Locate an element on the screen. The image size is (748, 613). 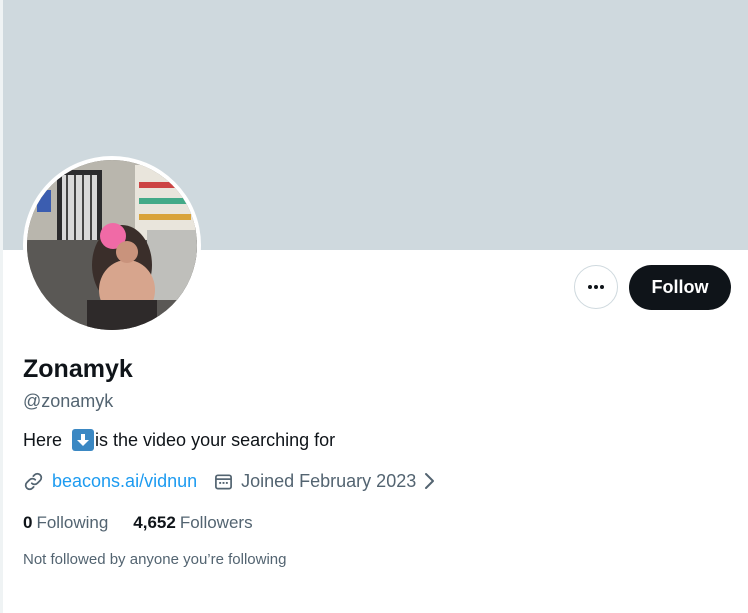
profile-bio: Here is the video your searching for is located at coordinates (179, 440).